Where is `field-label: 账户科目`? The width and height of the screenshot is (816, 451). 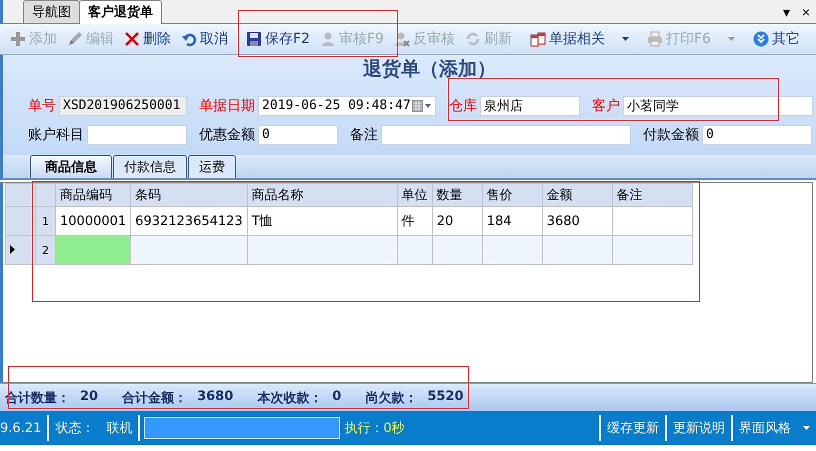
field-label: 账户科目 is located at coordinates (56, 135).